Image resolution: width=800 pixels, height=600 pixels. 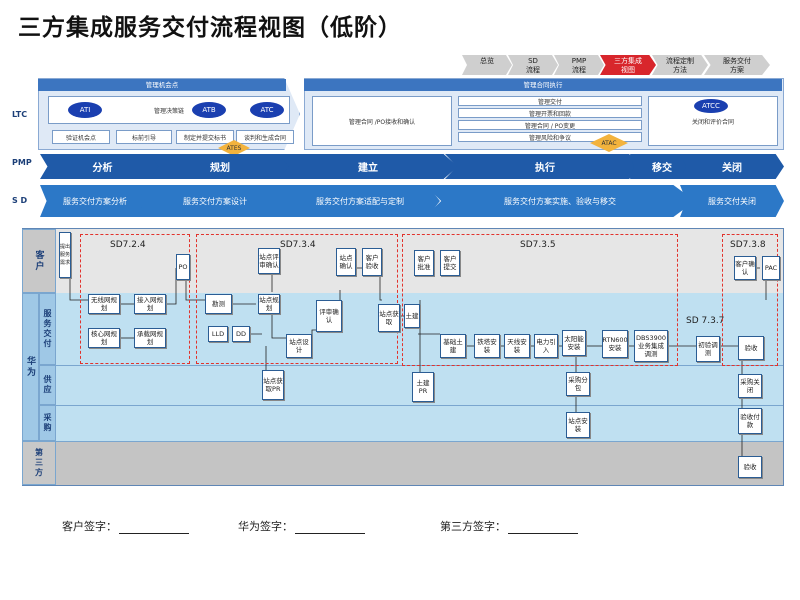 What do you see at coordinates (241, 334) in the screenshot?
I see `box-dd: DD` at bounding box center [241, 334].